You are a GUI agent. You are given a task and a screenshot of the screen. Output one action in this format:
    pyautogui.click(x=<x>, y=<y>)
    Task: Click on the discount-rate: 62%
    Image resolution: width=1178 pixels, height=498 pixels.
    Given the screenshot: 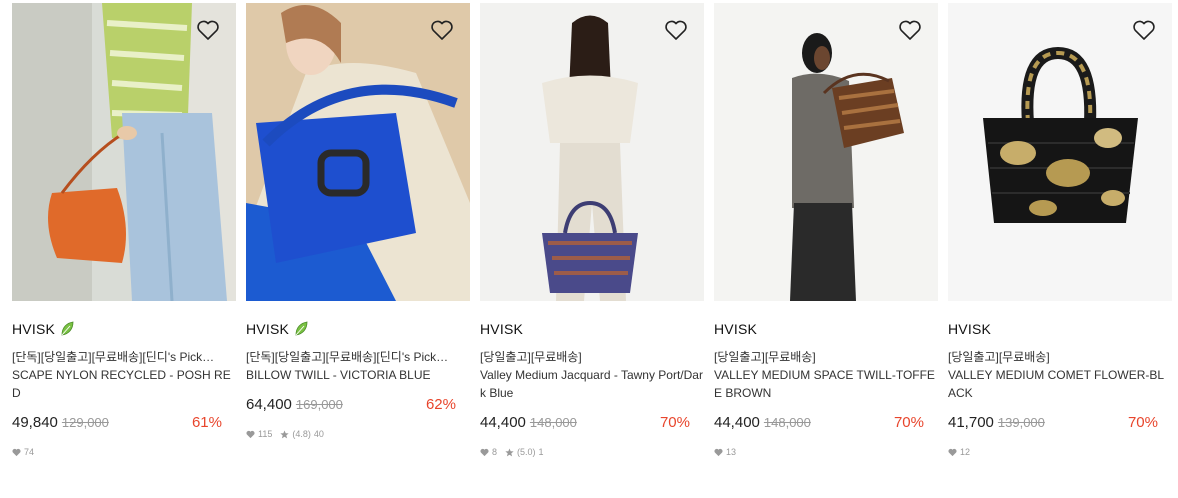 What is the action you would take?
    pyautogui.click(x=440, y=404)
    